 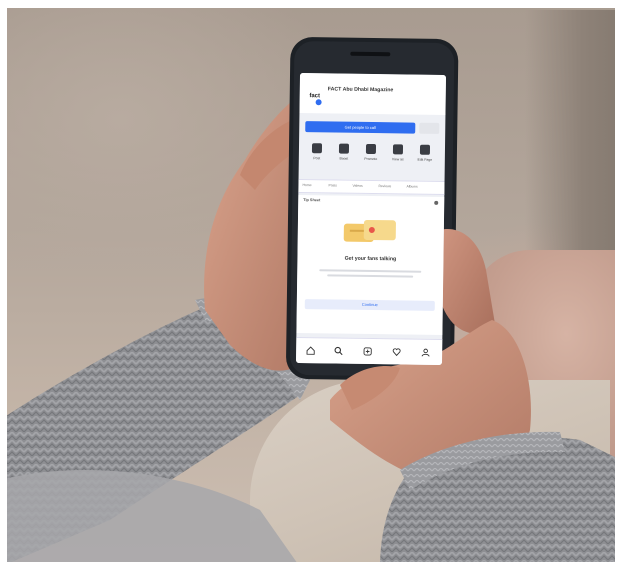 What do you see at coordinates (369, 230) in the screenshot?
I see `tip-illustration` at bounding box center [369, 230].